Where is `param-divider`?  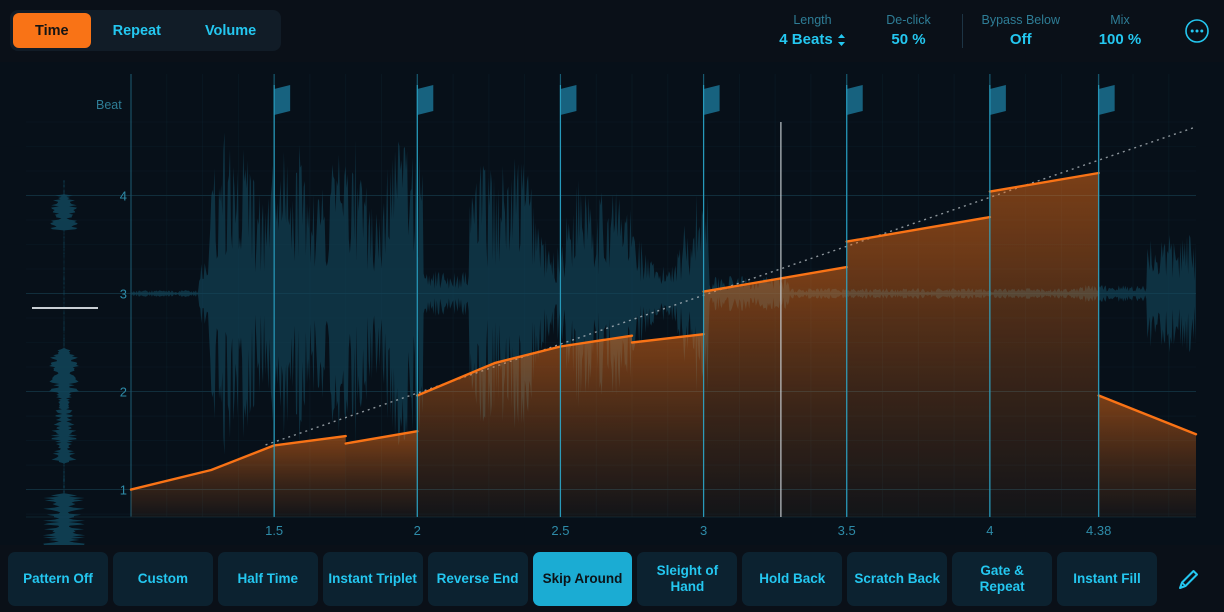
param-divider is located at coordinates (963, 31).